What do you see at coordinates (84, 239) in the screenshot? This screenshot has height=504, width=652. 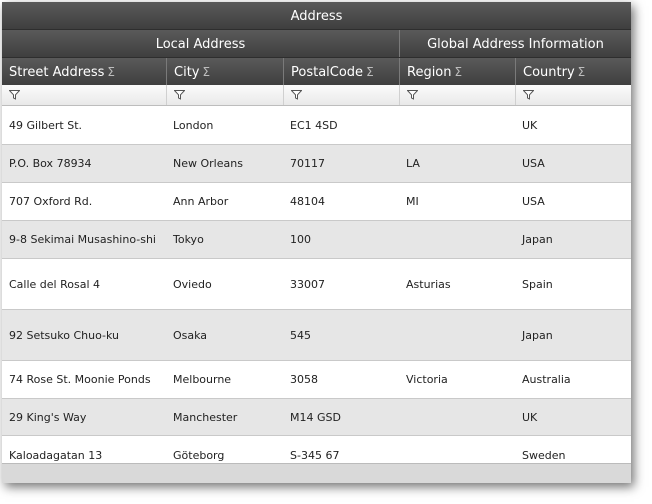 I see `cell-street-address: 9-8 Sekimai Musashino-shi` at bounding box center [84, 239].